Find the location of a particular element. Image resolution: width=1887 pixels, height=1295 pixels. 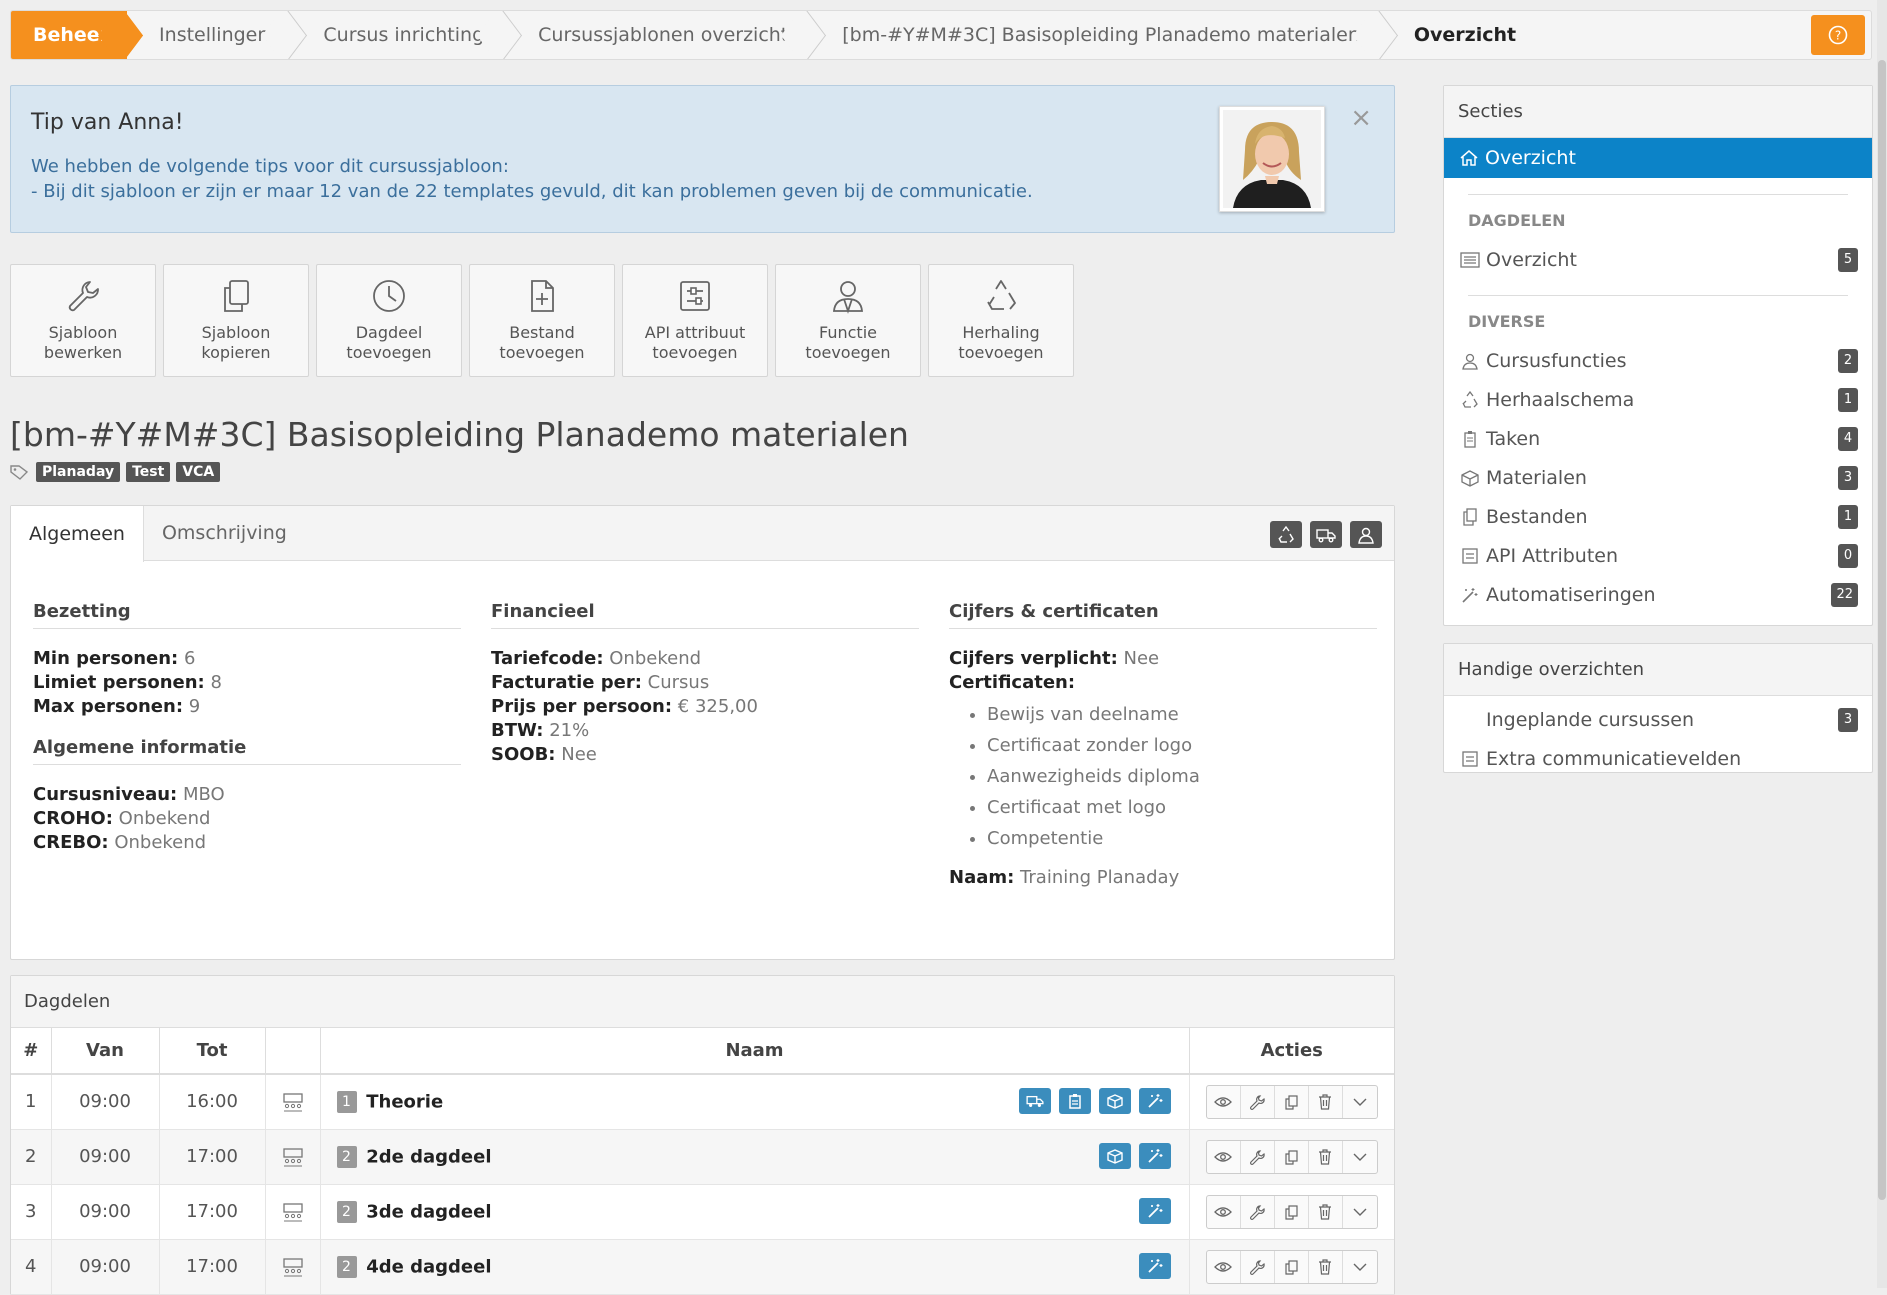

kv-soob: SOOB: Nee is located at coordinates (705, 755).